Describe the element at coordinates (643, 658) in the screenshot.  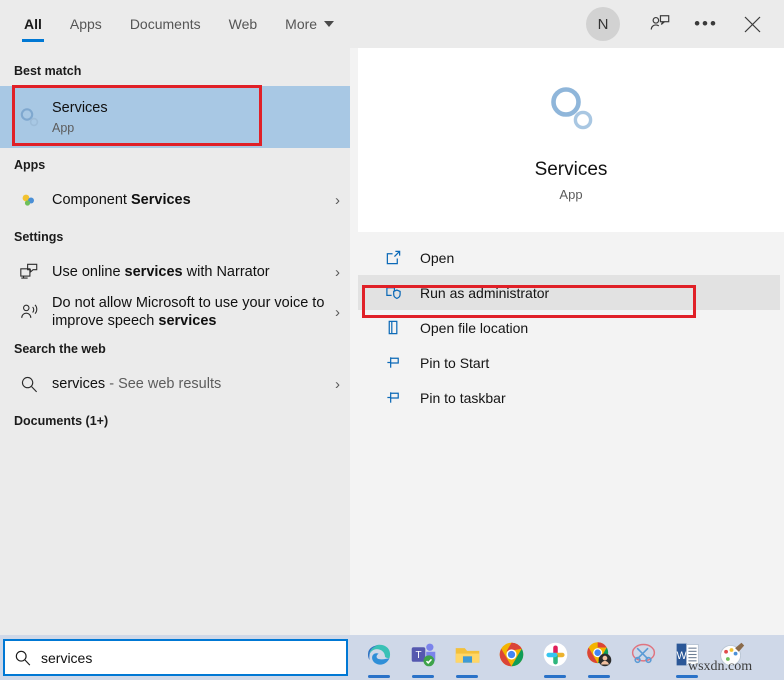
I see `taskbar-app-snipping-tool` at that location.